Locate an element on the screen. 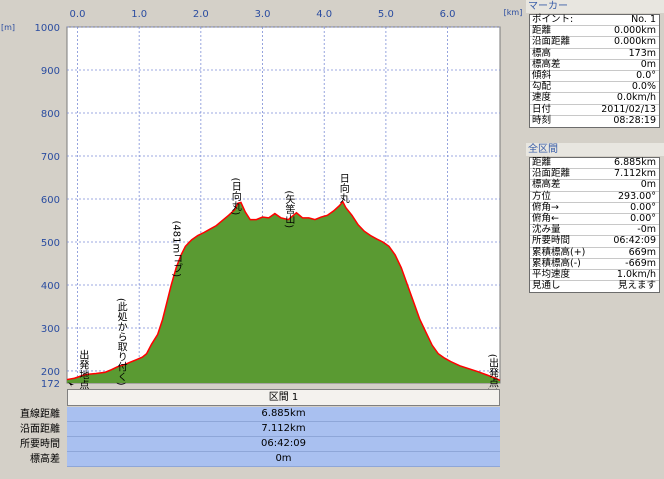 The width and height of the screenshot is (664, 479). x-tick-label: 2.0 is located at coordinates (201, 14).